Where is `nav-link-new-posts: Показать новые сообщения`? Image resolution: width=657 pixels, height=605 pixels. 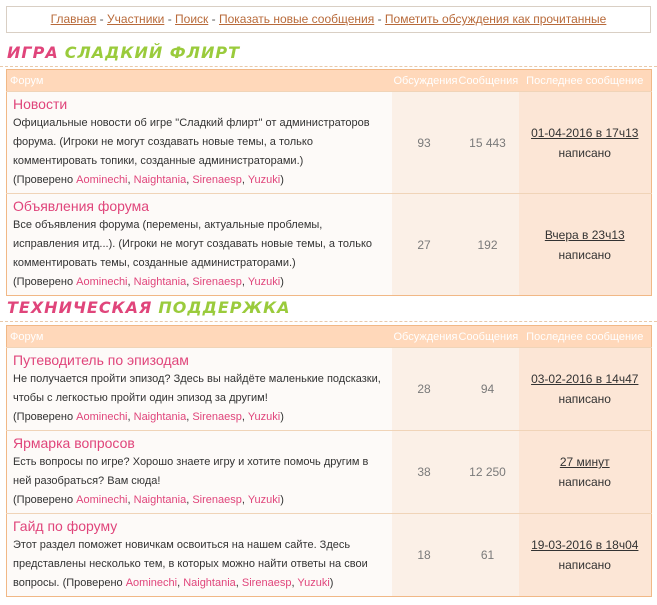 nav-link-new-posts: Показать новые сообщения is located at coordinates (296, 19).